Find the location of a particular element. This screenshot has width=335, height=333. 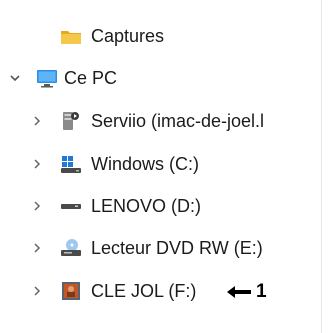

computer-icon is located at coordinates (47, 79).